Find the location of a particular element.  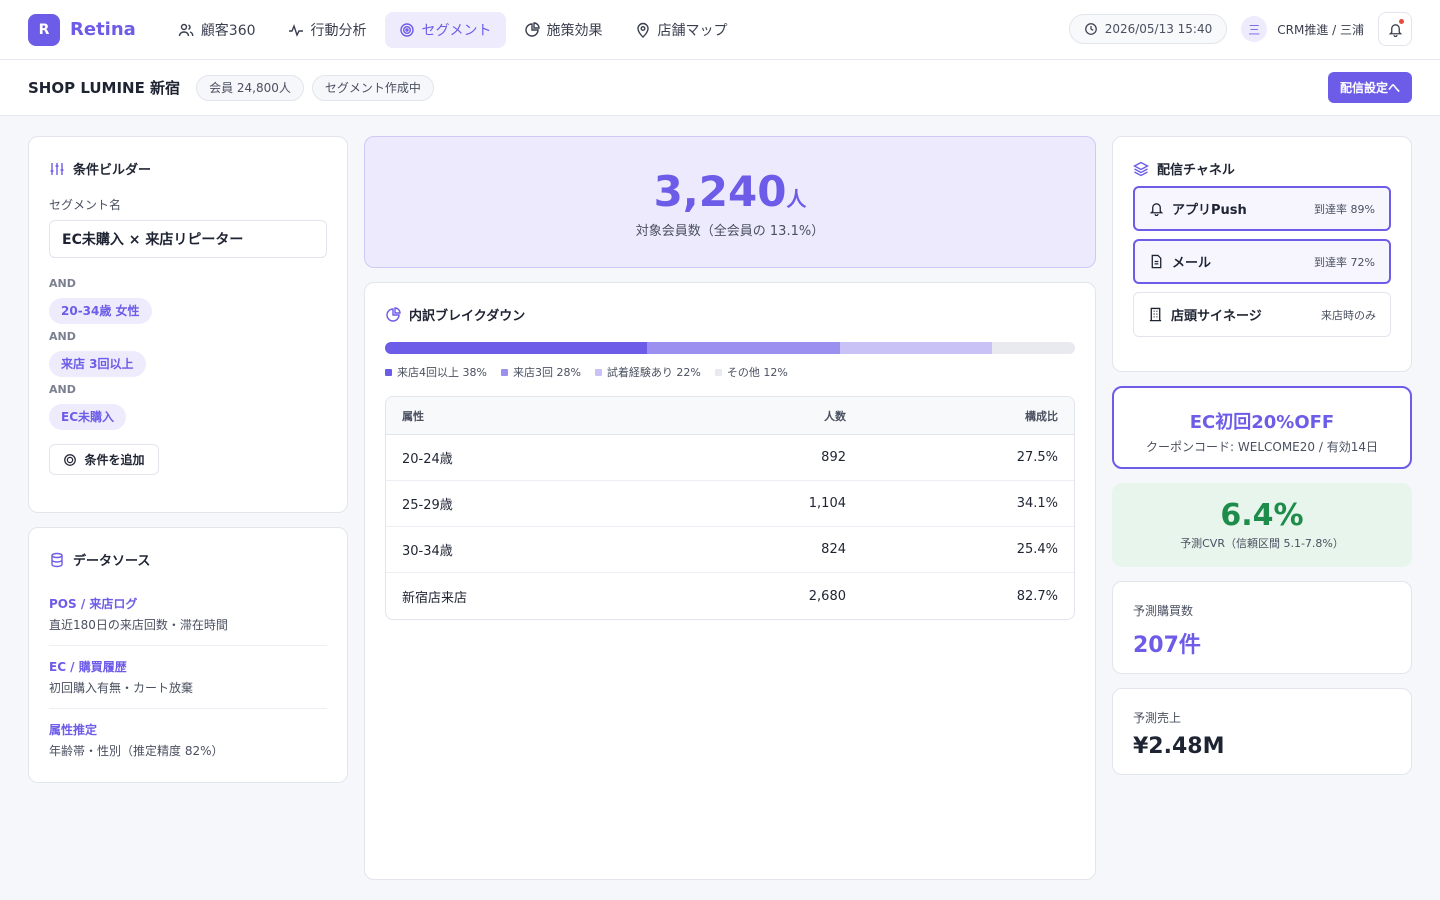

coupon-title: EC初回20%OFF is located at coordinates (1262, 422).